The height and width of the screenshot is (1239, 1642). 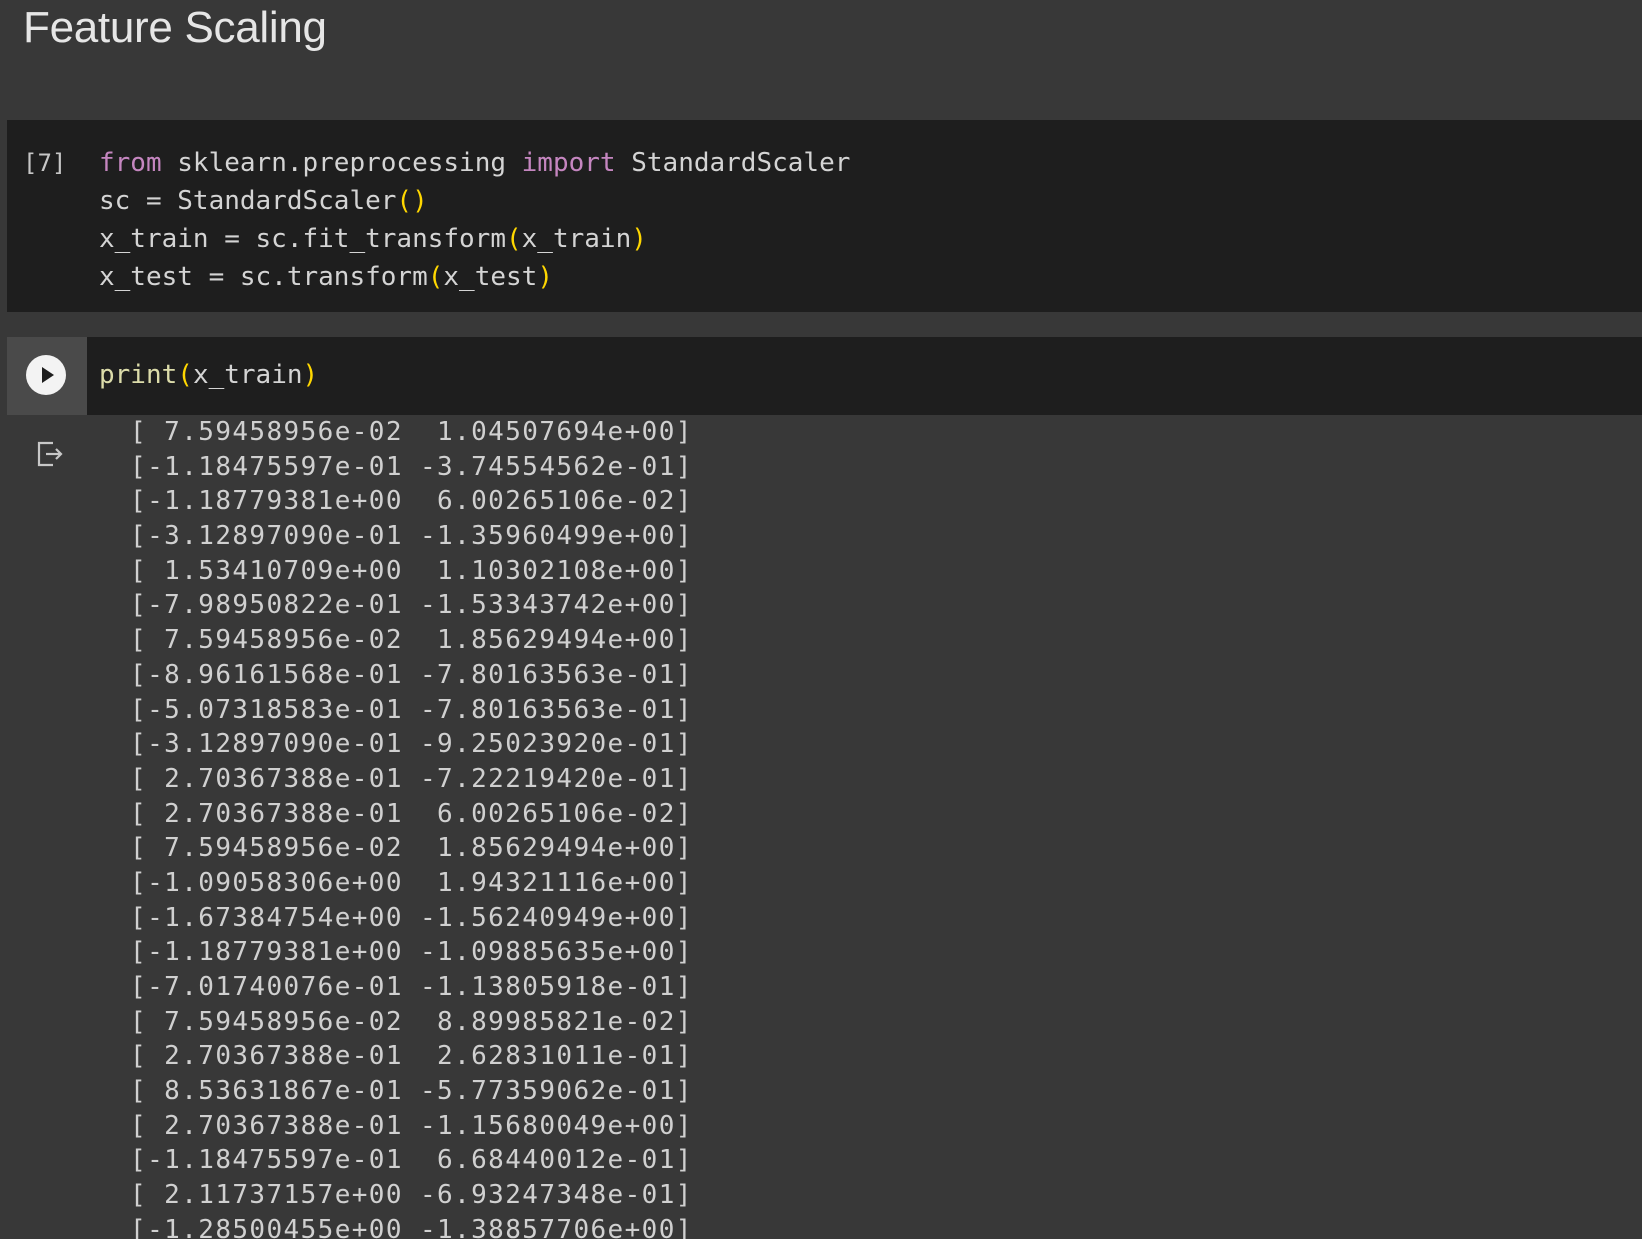 I want to click on code-token: print, so click(x=138, y=375).